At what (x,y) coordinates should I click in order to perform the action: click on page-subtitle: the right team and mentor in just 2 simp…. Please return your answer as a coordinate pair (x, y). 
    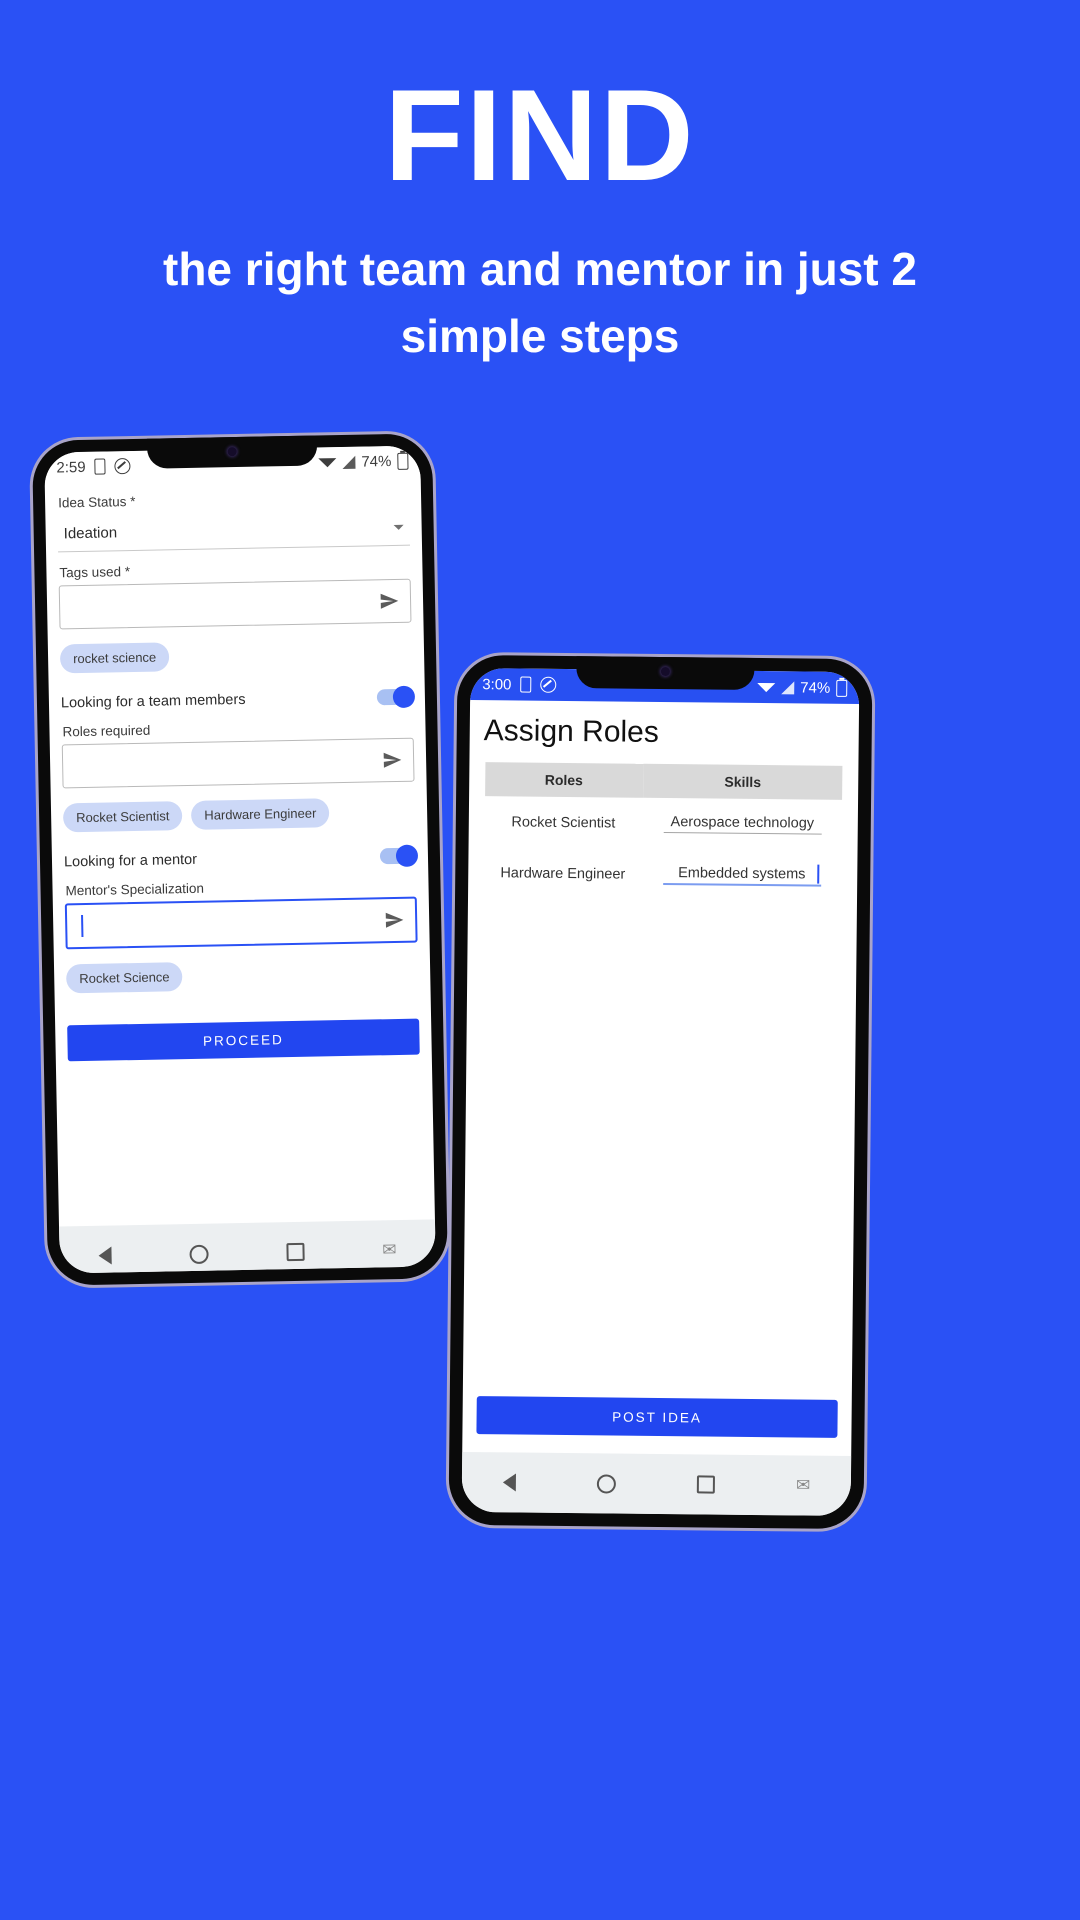
    Looking at the image, I should click on (540, 302).